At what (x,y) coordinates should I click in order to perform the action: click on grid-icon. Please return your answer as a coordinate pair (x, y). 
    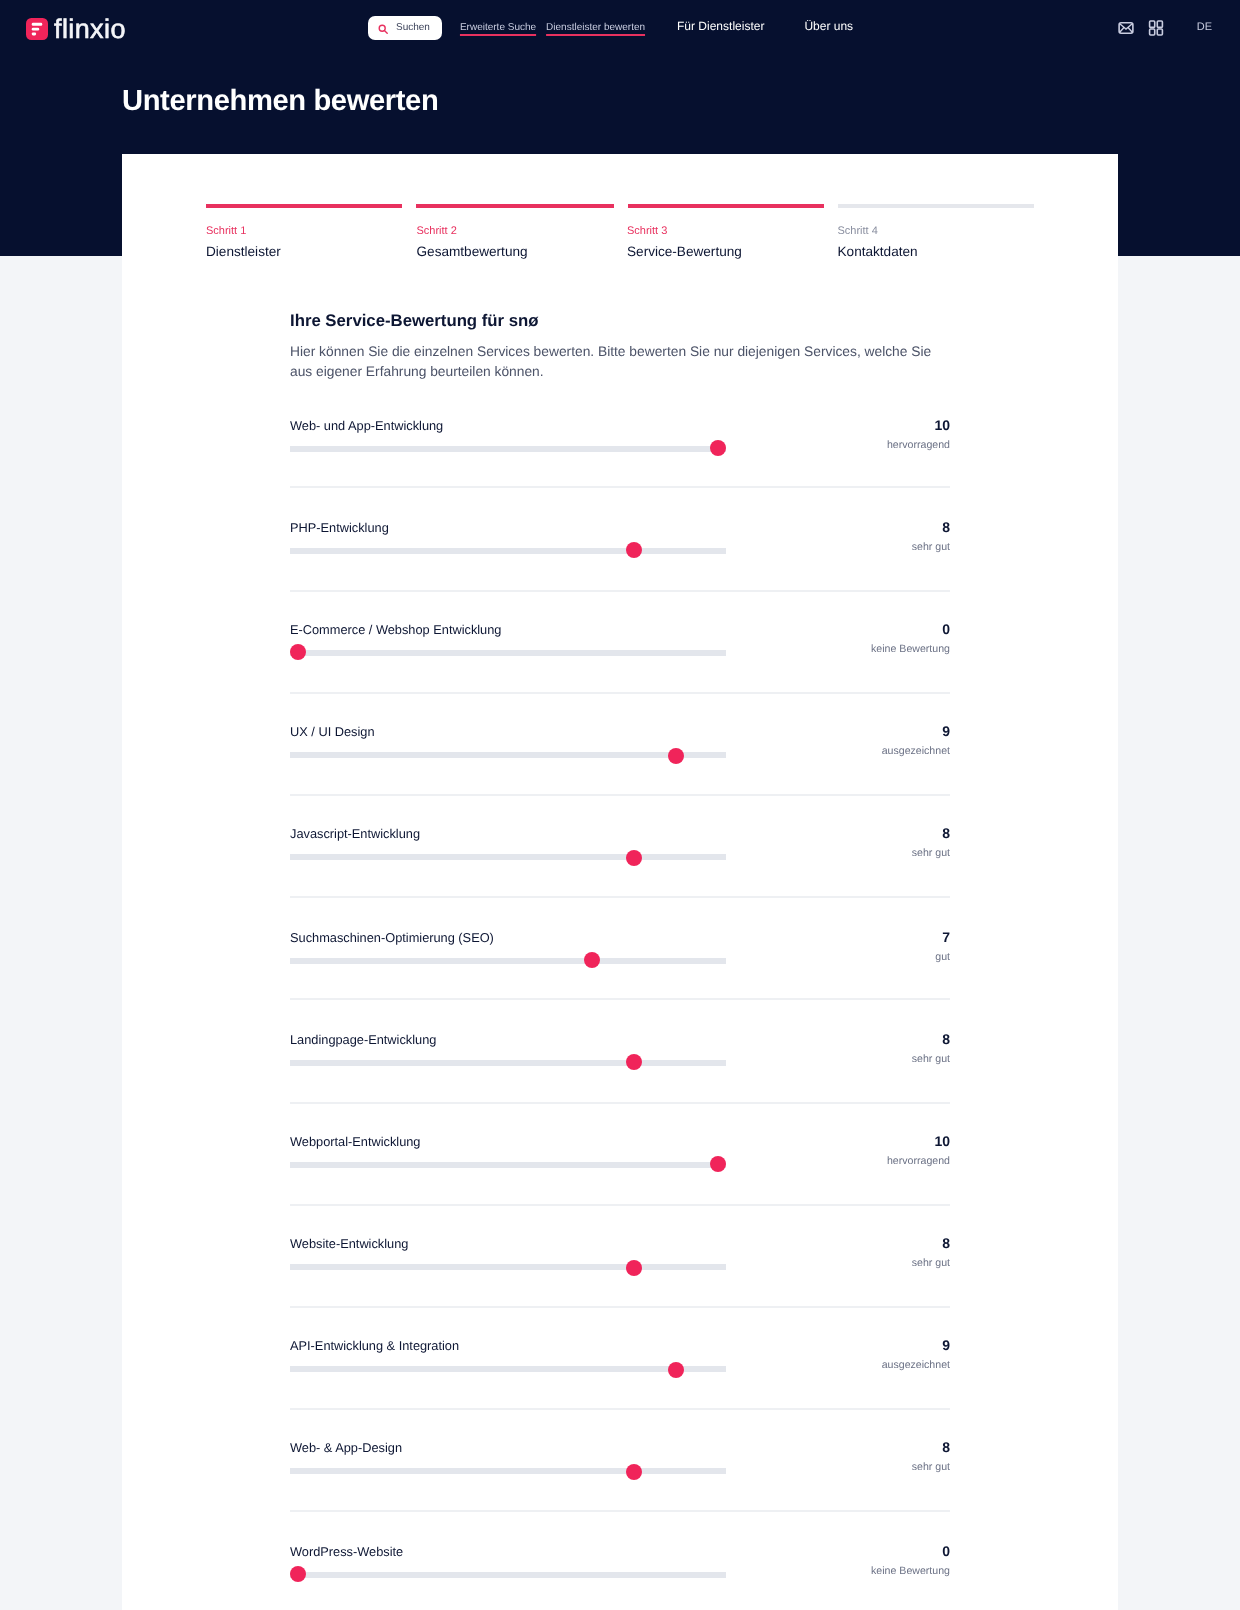
    Looking at the image, I should click on (1156, 28).